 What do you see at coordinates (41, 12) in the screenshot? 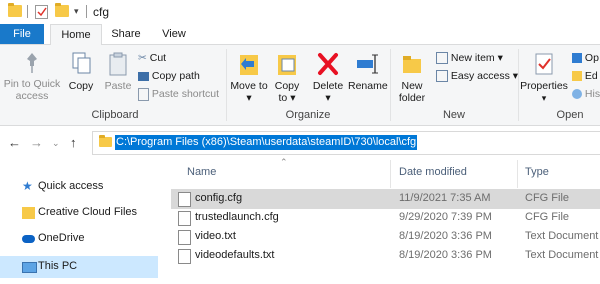
I see `properties-check-icon` at bounding box center [41, 12].